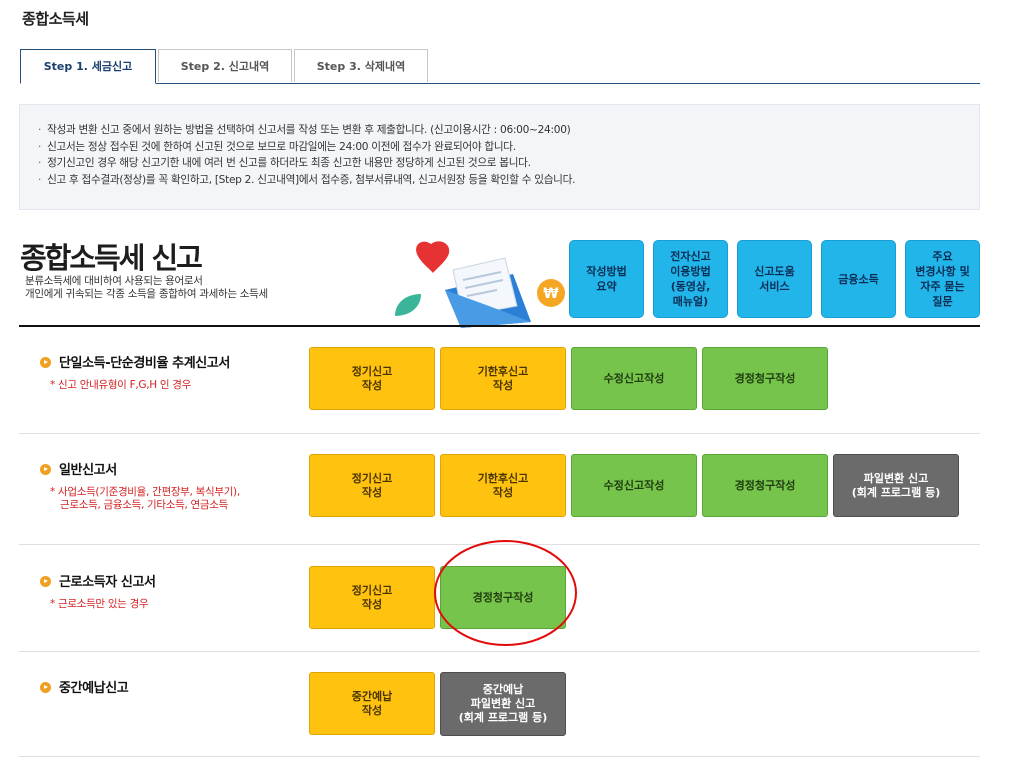 This screenshot has width=1022, height=760. I want to click on tab-step2: Step 2. 신고내역, so click(225, 65).